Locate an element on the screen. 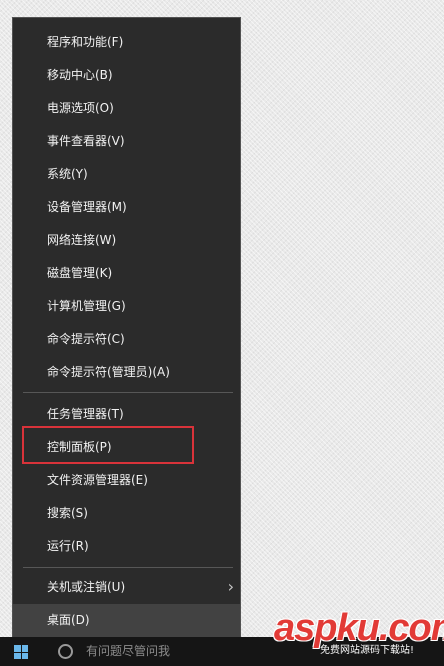 Image resolution: width=444 pixels, height=666 pixels. menu-item-programs-features: 程序和功能(F) is located at coordinates (126, 42).